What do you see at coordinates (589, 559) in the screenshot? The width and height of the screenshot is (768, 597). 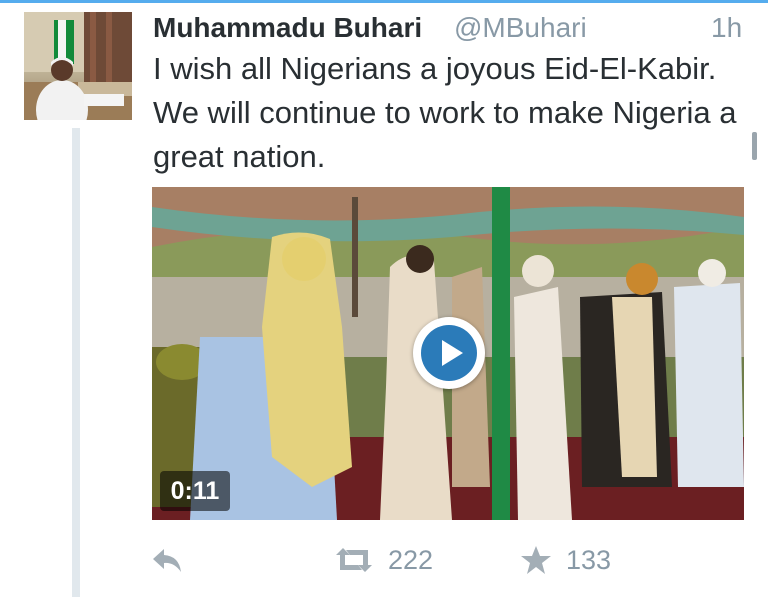 I see `favorite-count: 133` at bounding box center [589, 559].